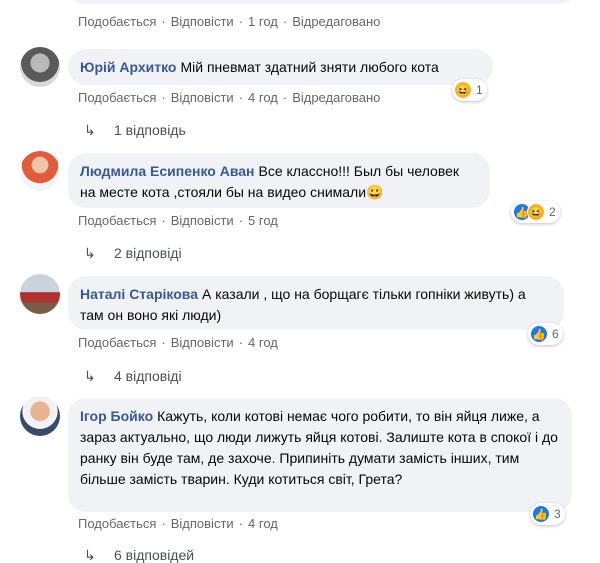  I want to click on replies-count: 1 відповідь, so click(150, 130).